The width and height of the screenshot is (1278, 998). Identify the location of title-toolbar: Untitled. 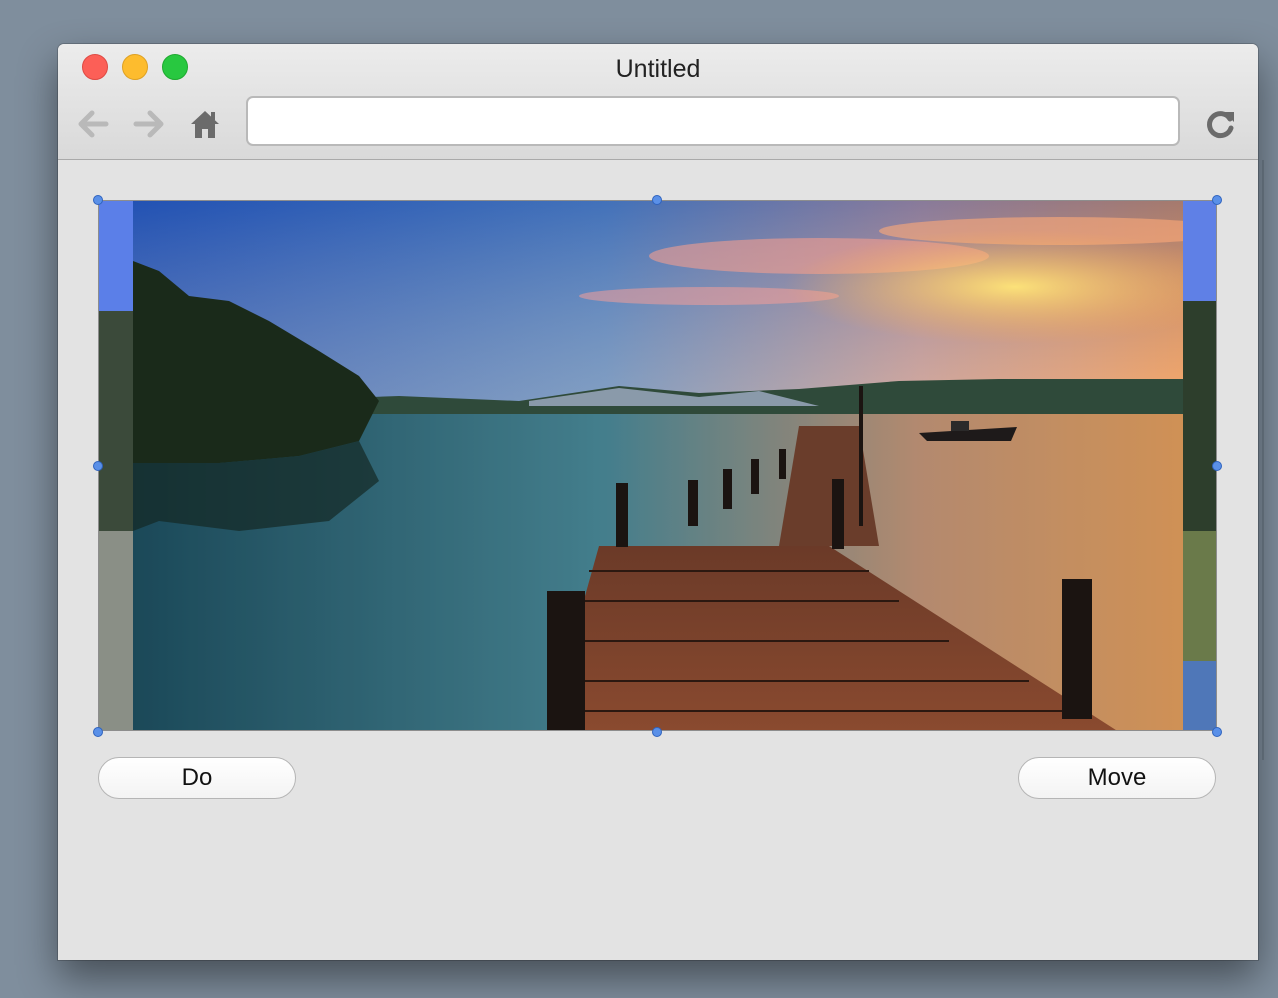
(658, 102).